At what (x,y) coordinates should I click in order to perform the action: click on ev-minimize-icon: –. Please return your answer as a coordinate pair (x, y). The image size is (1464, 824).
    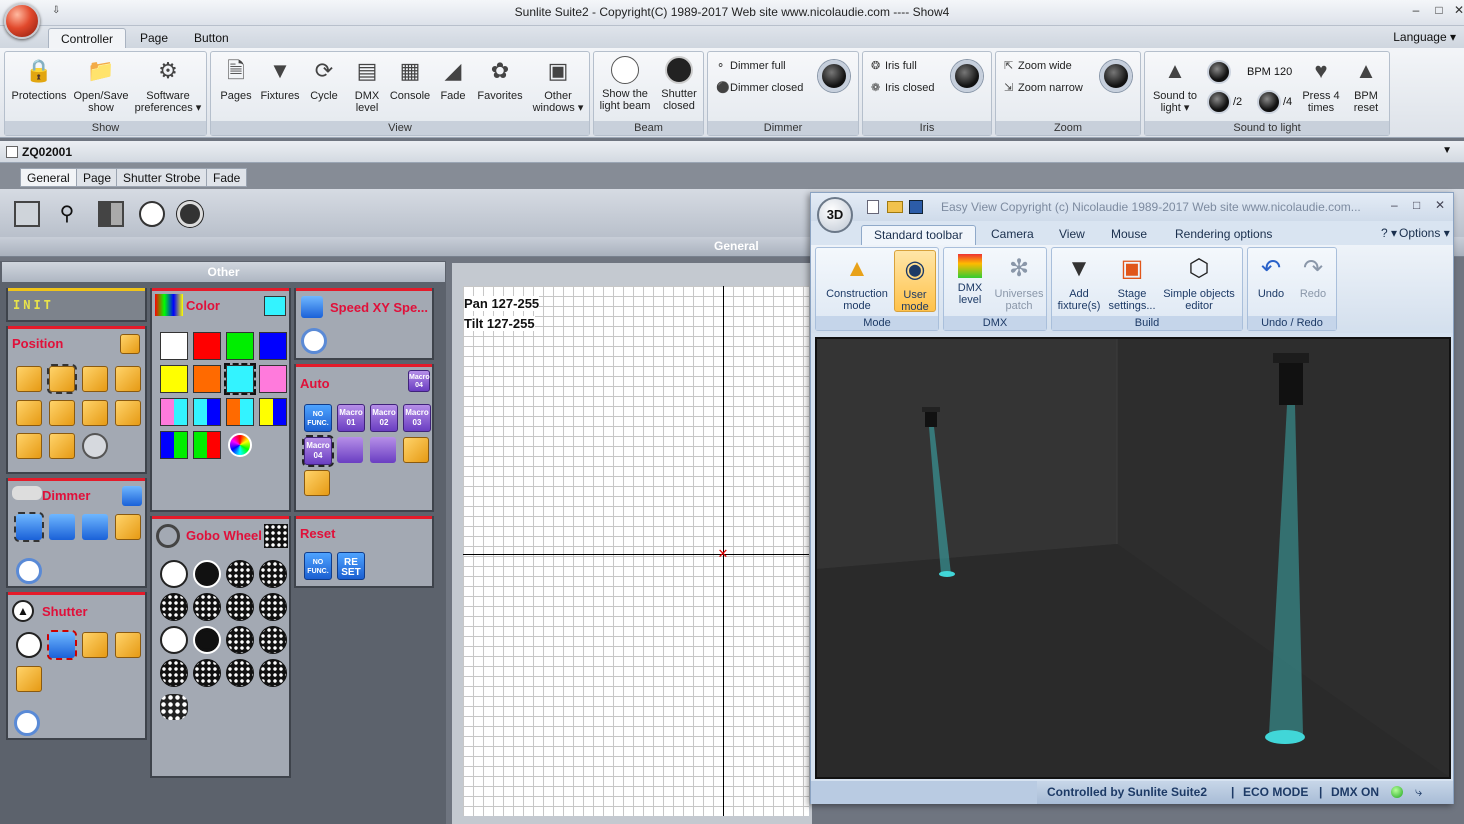
    Looking at the image, I should click on (1394, 205).